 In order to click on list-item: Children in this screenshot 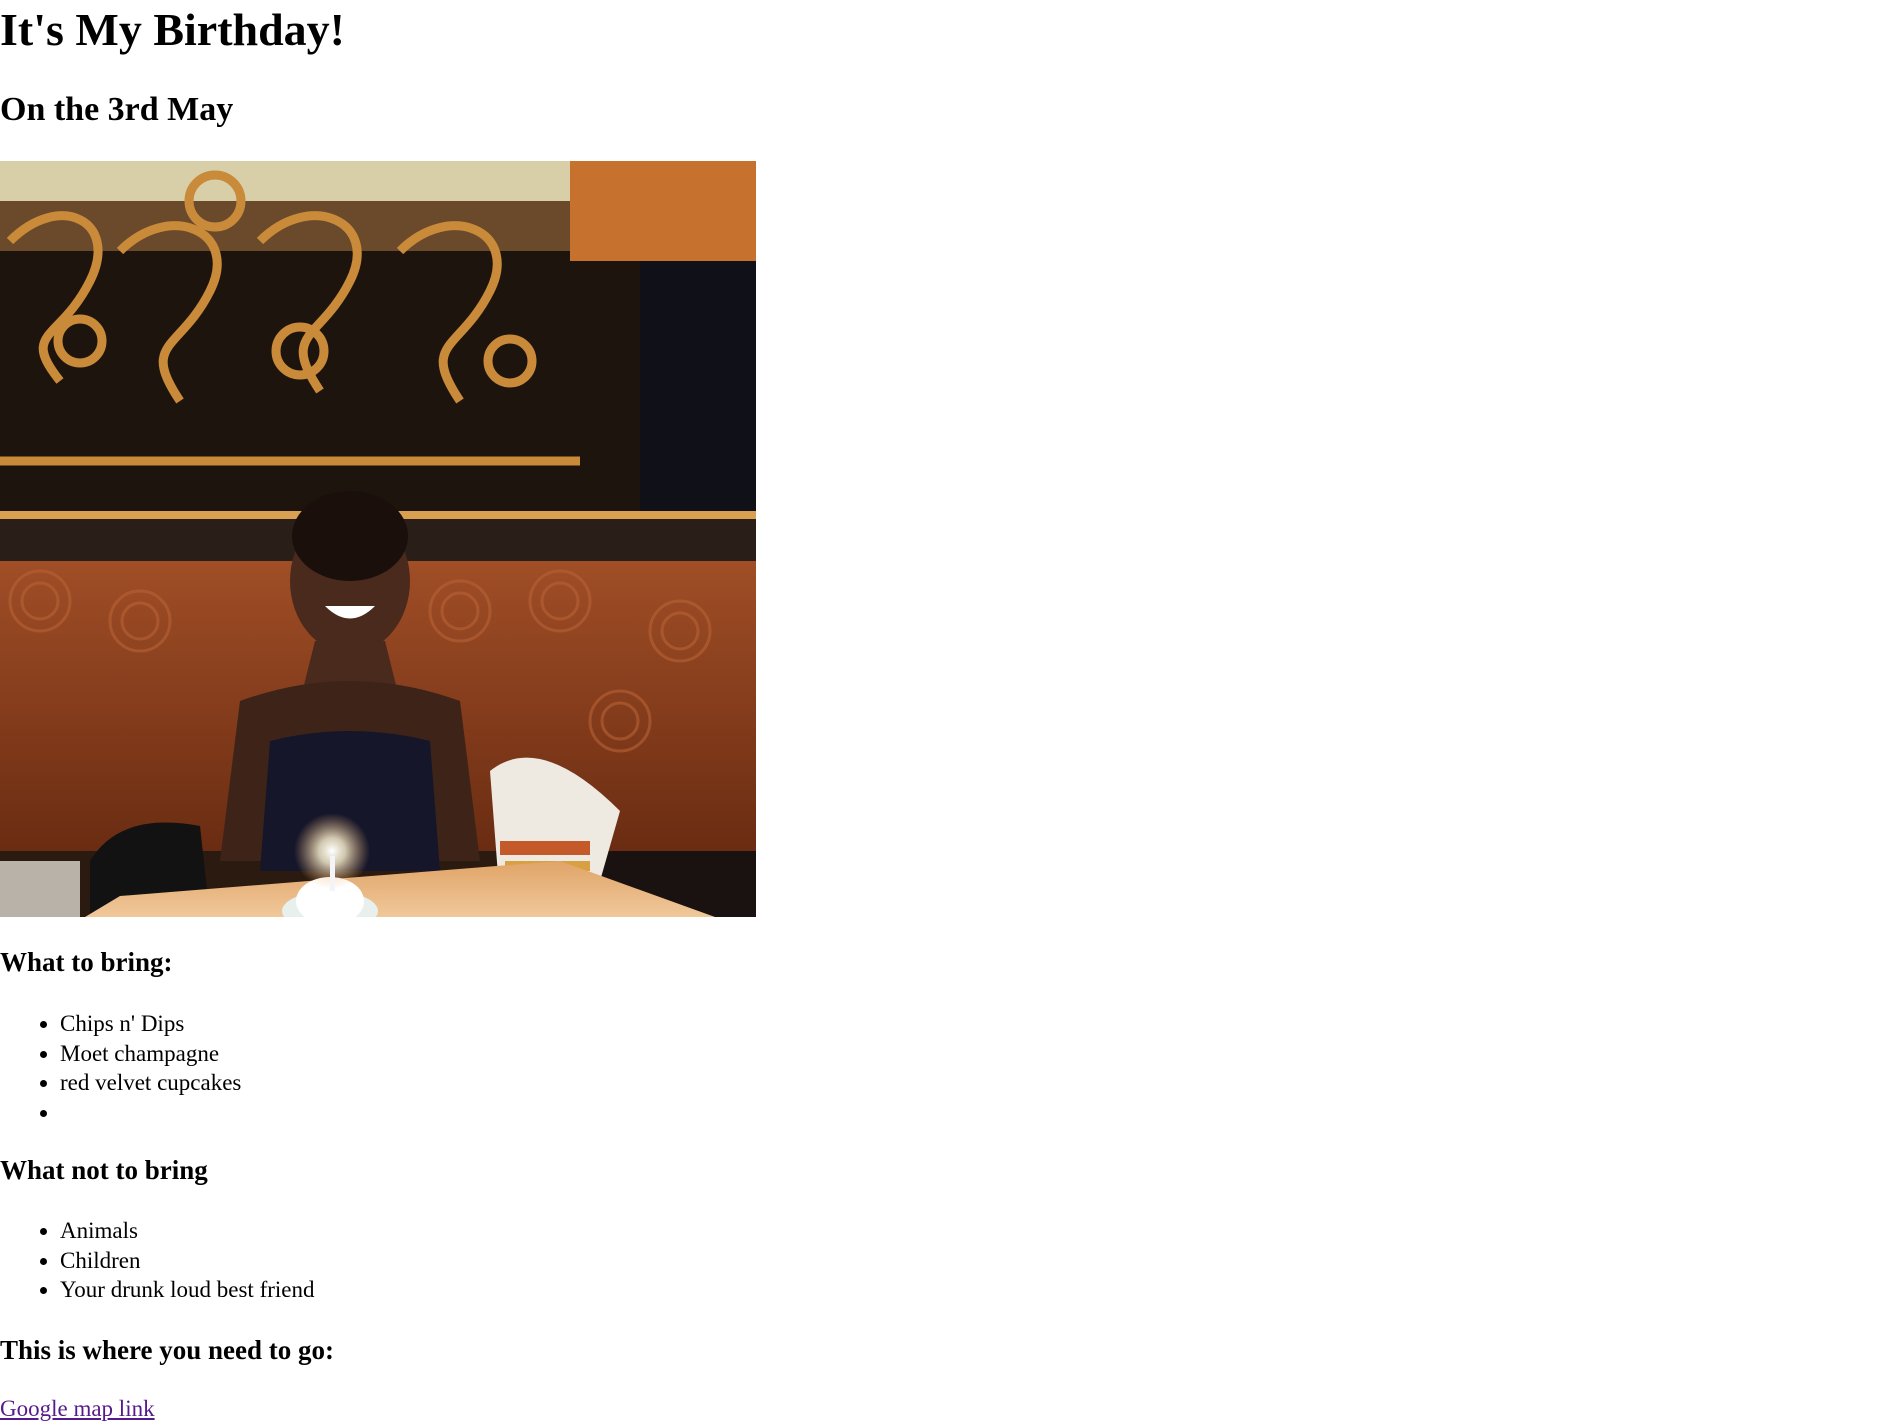, I will do `click(187, 1261)`.